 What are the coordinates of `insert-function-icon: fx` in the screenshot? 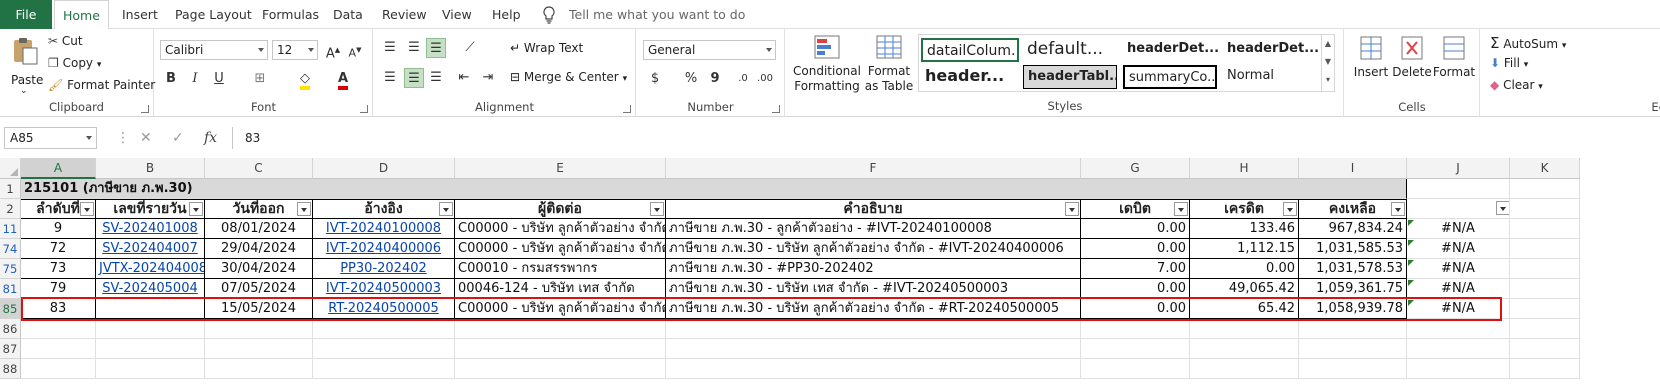 It's located at (210, 138).